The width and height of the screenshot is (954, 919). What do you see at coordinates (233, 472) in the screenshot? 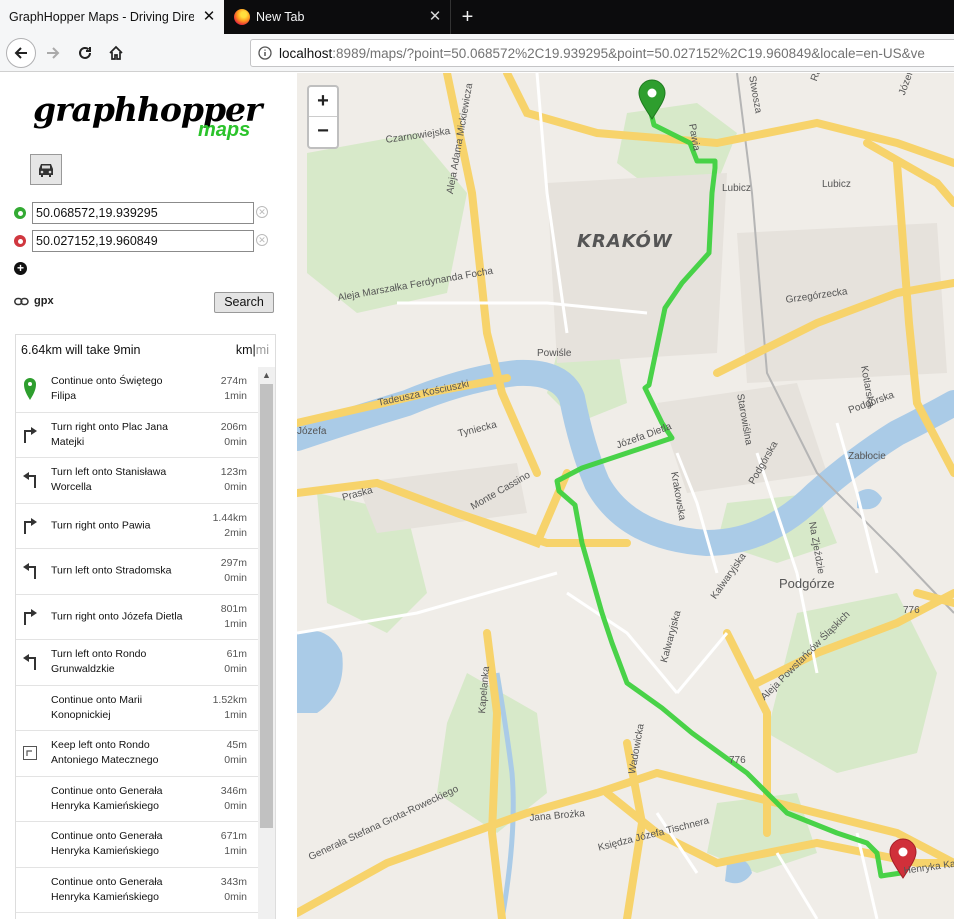
I see `instruction-distance: 123m` at bounding box center [233, 472].